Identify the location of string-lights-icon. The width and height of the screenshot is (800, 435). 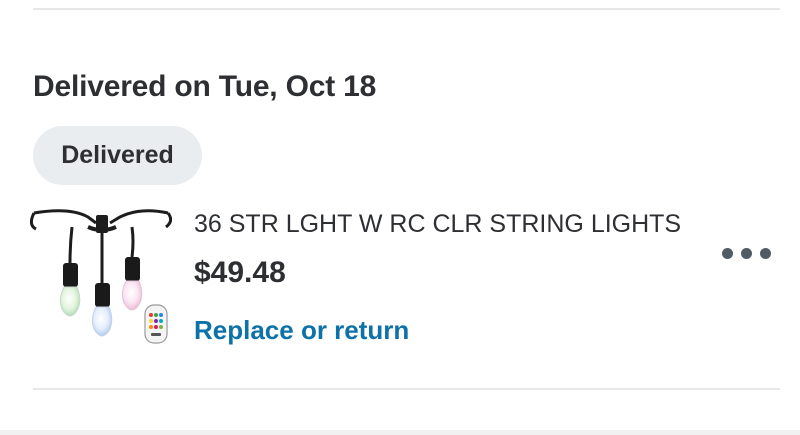
(101, 276).